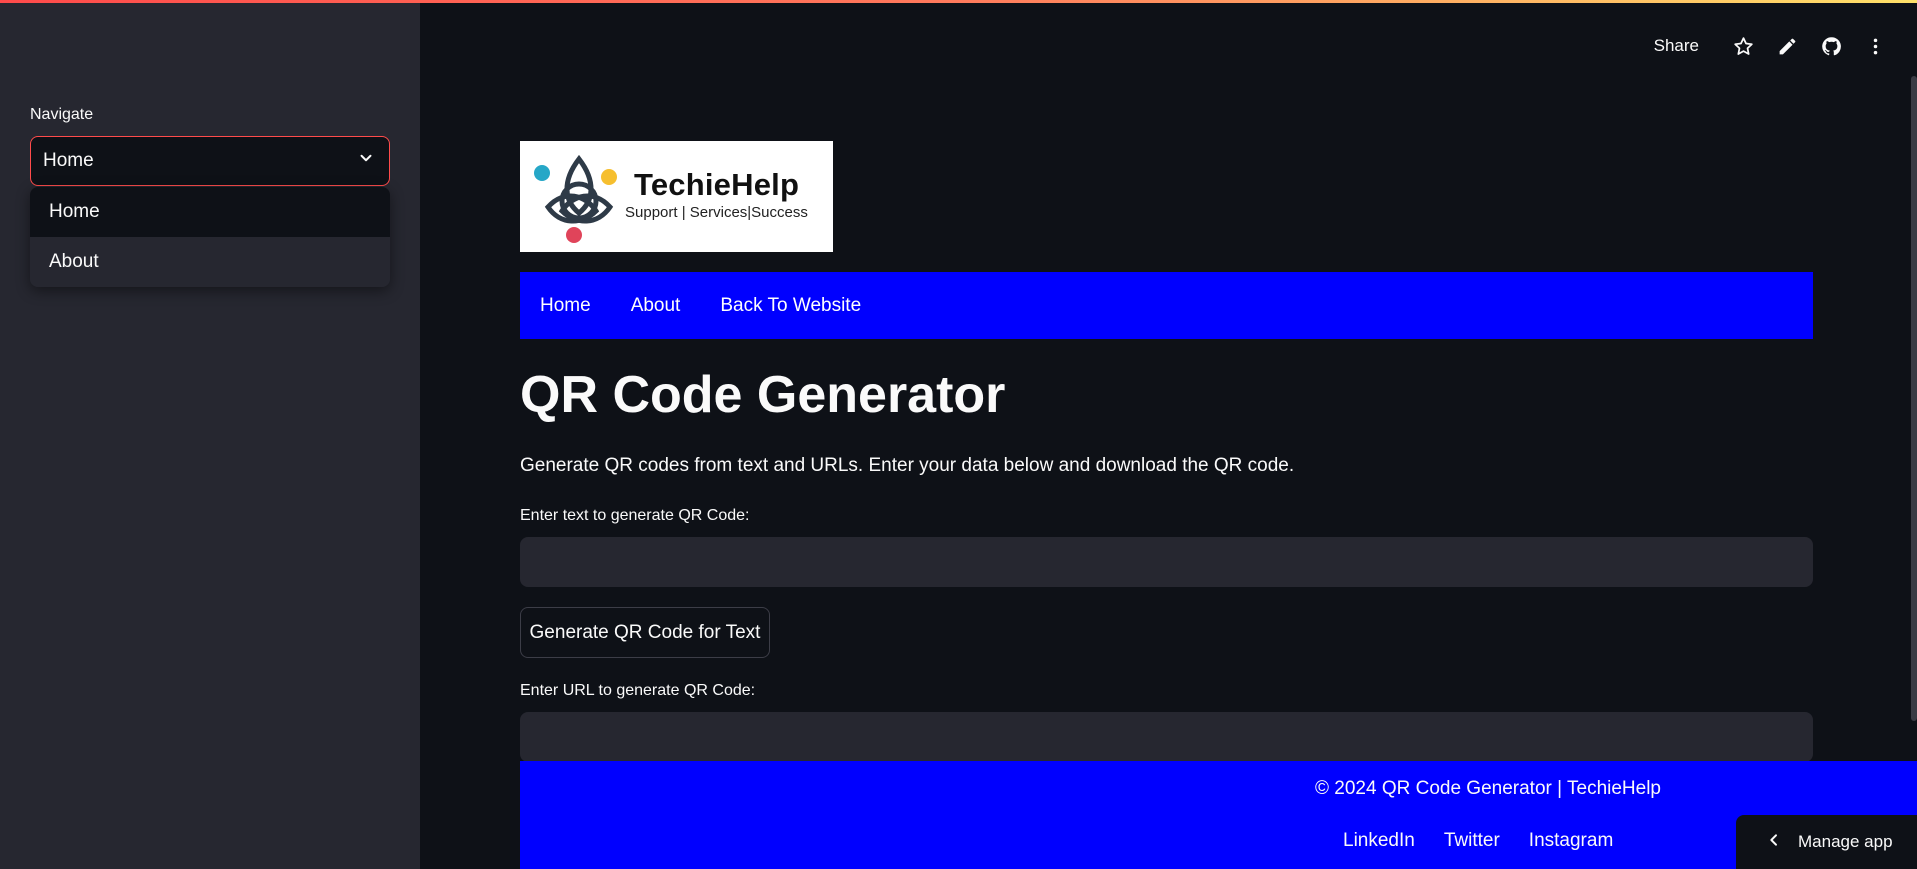 The image size is (1917, 869). What do you see at coordinates (1488, 788) in the screenshot?
I see `footer-copyright: © 2024 QR Code Generator | TechieHelp` at bounding box center [1488, 788].